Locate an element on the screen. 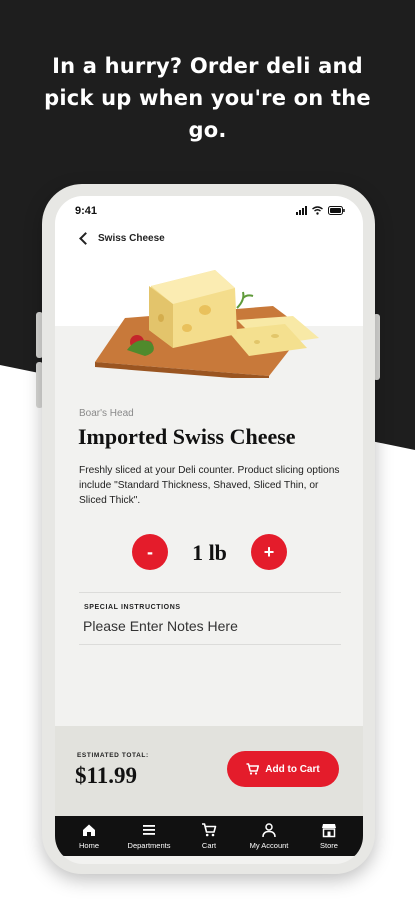  battery-icon is located at coordinates (336, 210).